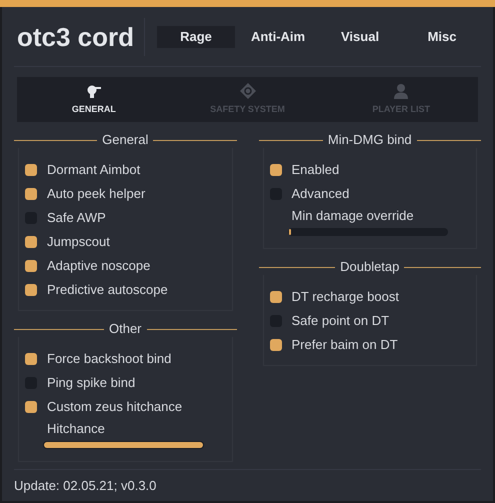 The image size is (495, 503). Describe the element at coordinates (368, 232) in the screenshot. I see `slider-track` at that location.